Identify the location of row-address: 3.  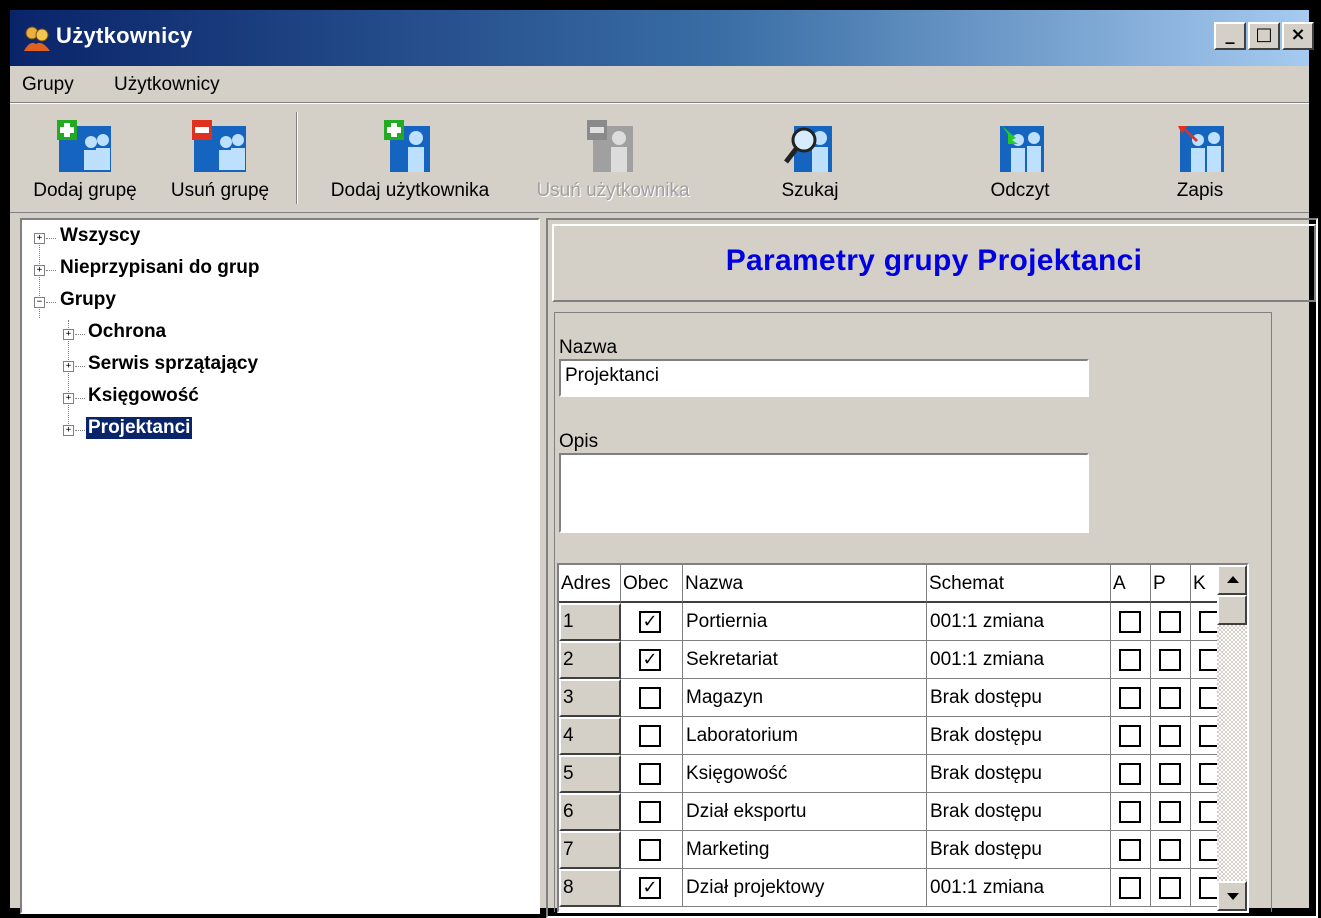
(590, 698).